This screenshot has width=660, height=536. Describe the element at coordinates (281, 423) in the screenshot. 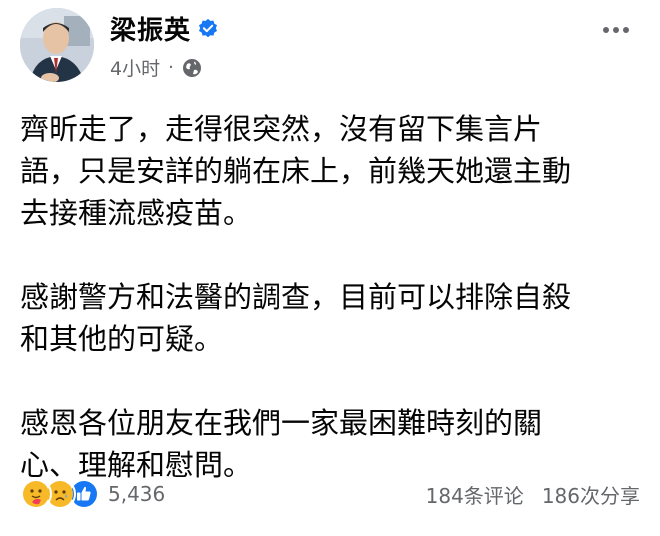

I see `text-line: 感恩各位朋友在我們一家最困難時刻的關` at that location.